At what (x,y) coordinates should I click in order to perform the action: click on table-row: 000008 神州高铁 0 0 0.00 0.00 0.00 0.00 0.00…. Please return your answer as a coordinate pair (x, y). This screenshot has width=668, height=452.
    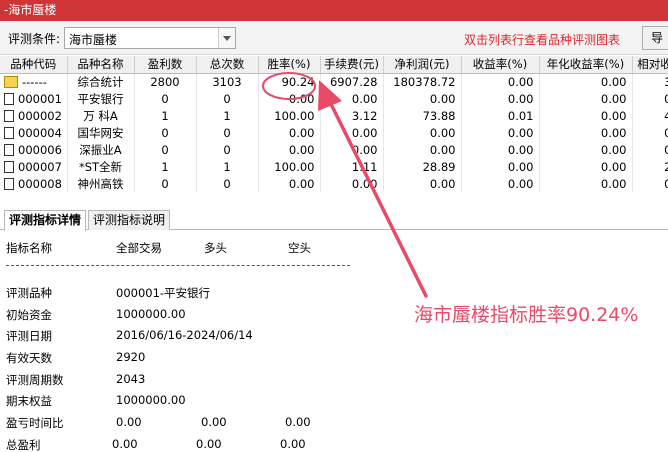
    Looking at the image, I should click on (334, 183).